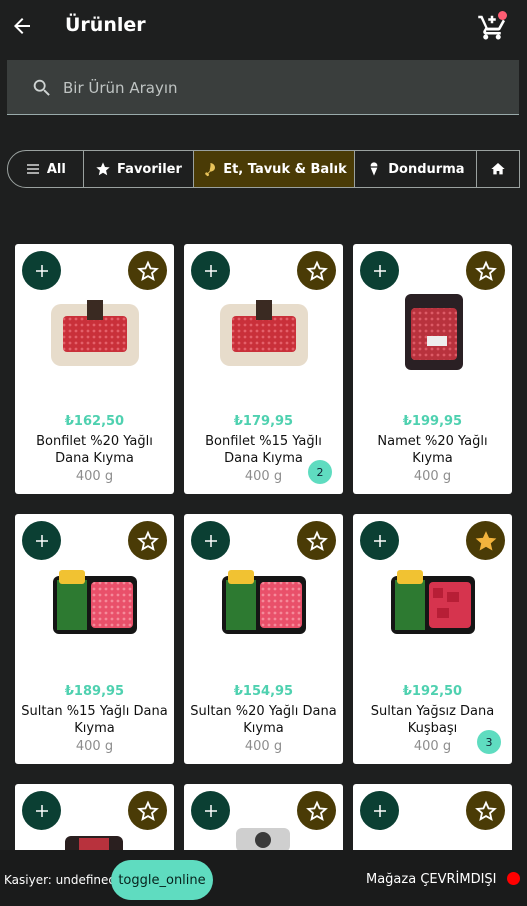 The height and width of the screenshot is (906, 527). I want to click on product-price: ₺179,95, so click(263, 421).